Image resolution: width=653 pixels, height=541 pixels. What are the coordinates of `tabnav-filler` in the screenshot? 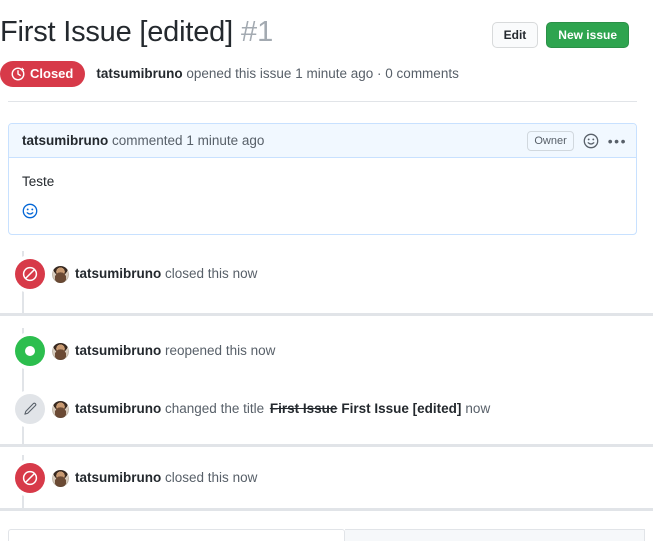 It's located at (495, 535).